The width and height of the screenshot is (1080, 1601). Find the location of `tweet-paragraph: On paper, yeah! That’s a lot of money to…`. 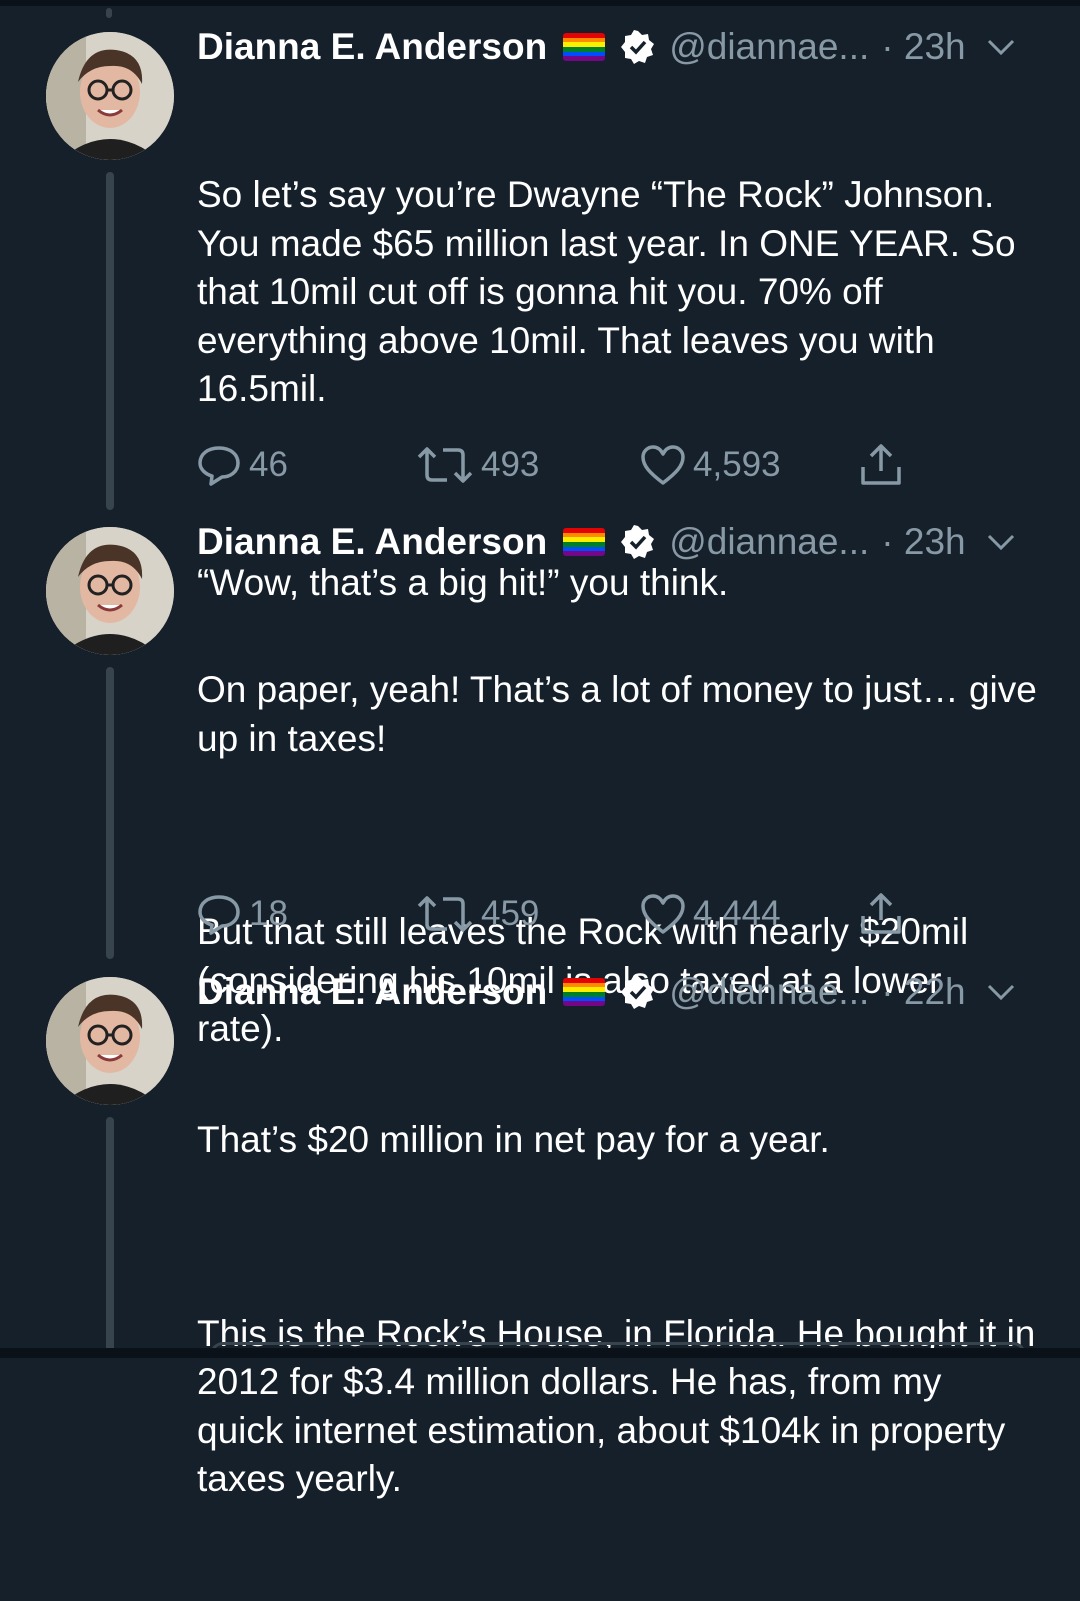

tweet-paragraph: On paper, yeah! That’s a lot of money to… is located at coordinates (617, 714).